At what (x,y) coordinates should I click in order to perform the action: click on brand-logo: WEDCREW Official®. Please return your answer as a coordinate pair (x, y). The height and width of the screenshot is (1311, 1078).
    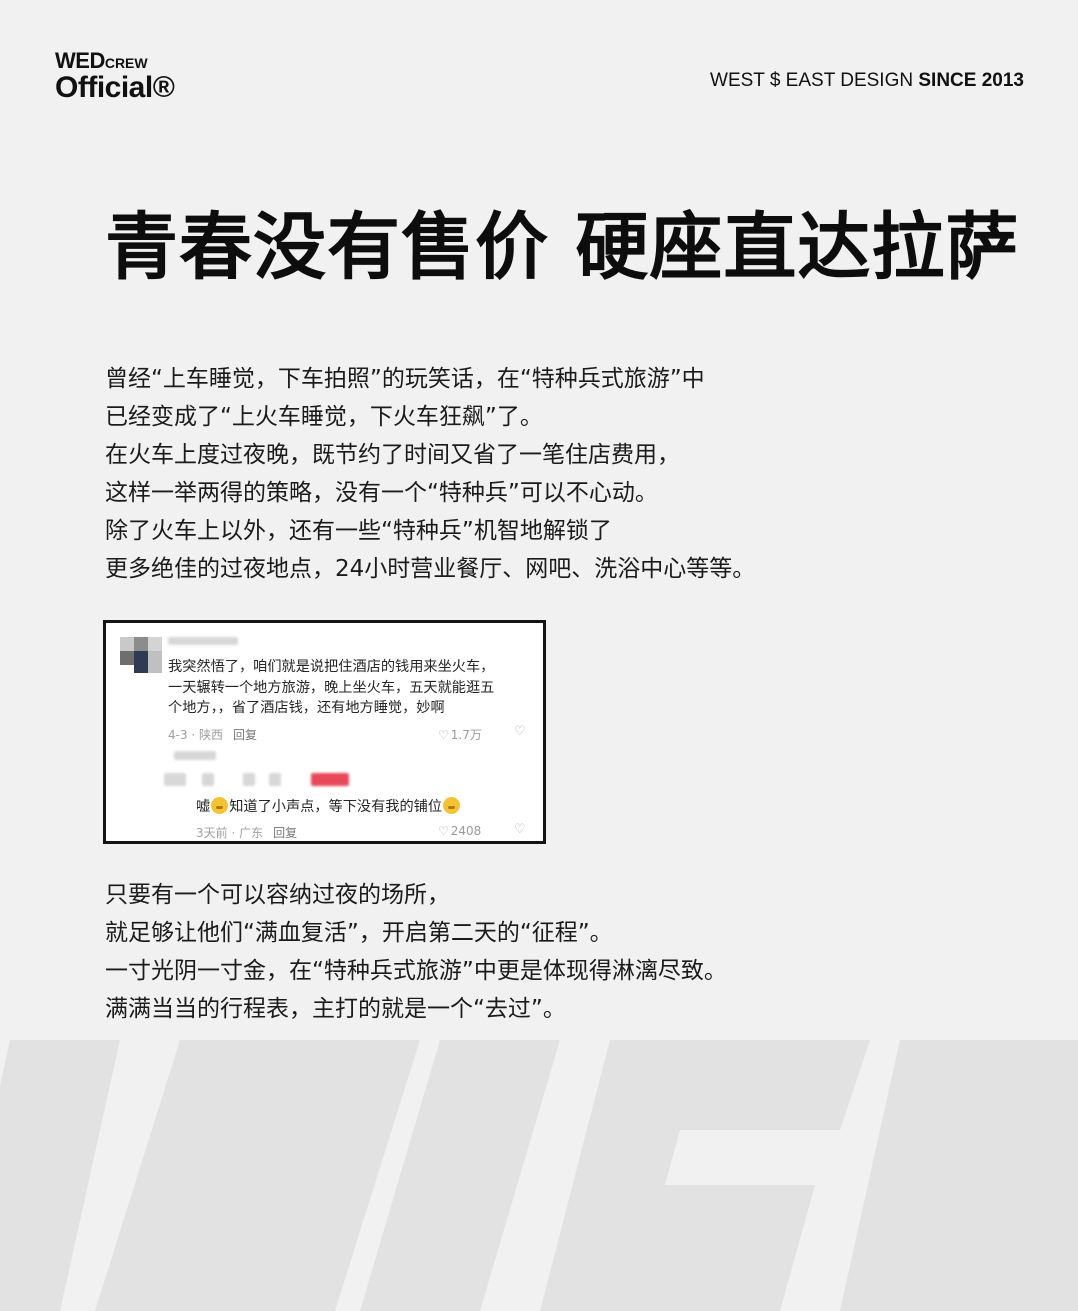
    Looking at the image, I should click on (115, 76).